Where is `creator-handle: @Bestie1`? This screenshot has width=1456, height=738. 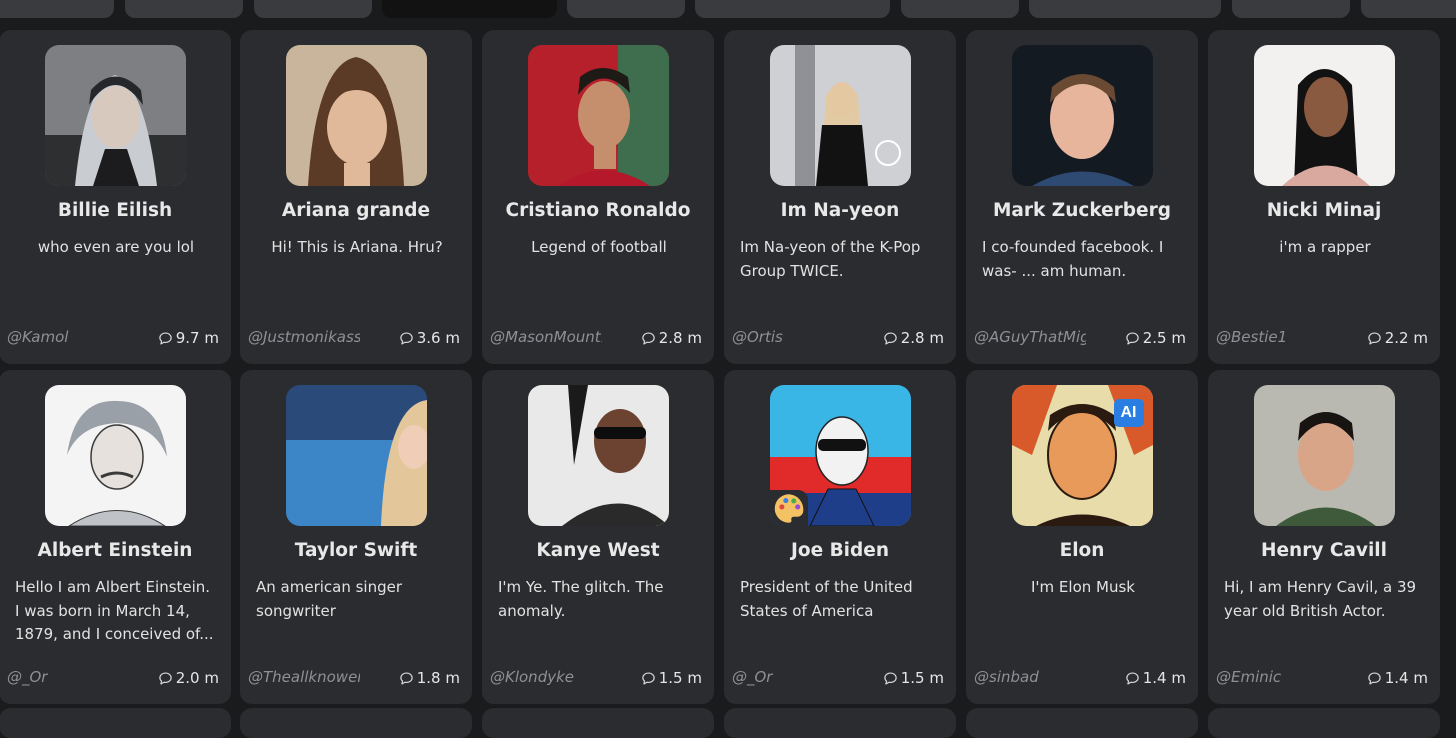 creator-handle: @Bestie1 is located at coordinates (1272, 337).